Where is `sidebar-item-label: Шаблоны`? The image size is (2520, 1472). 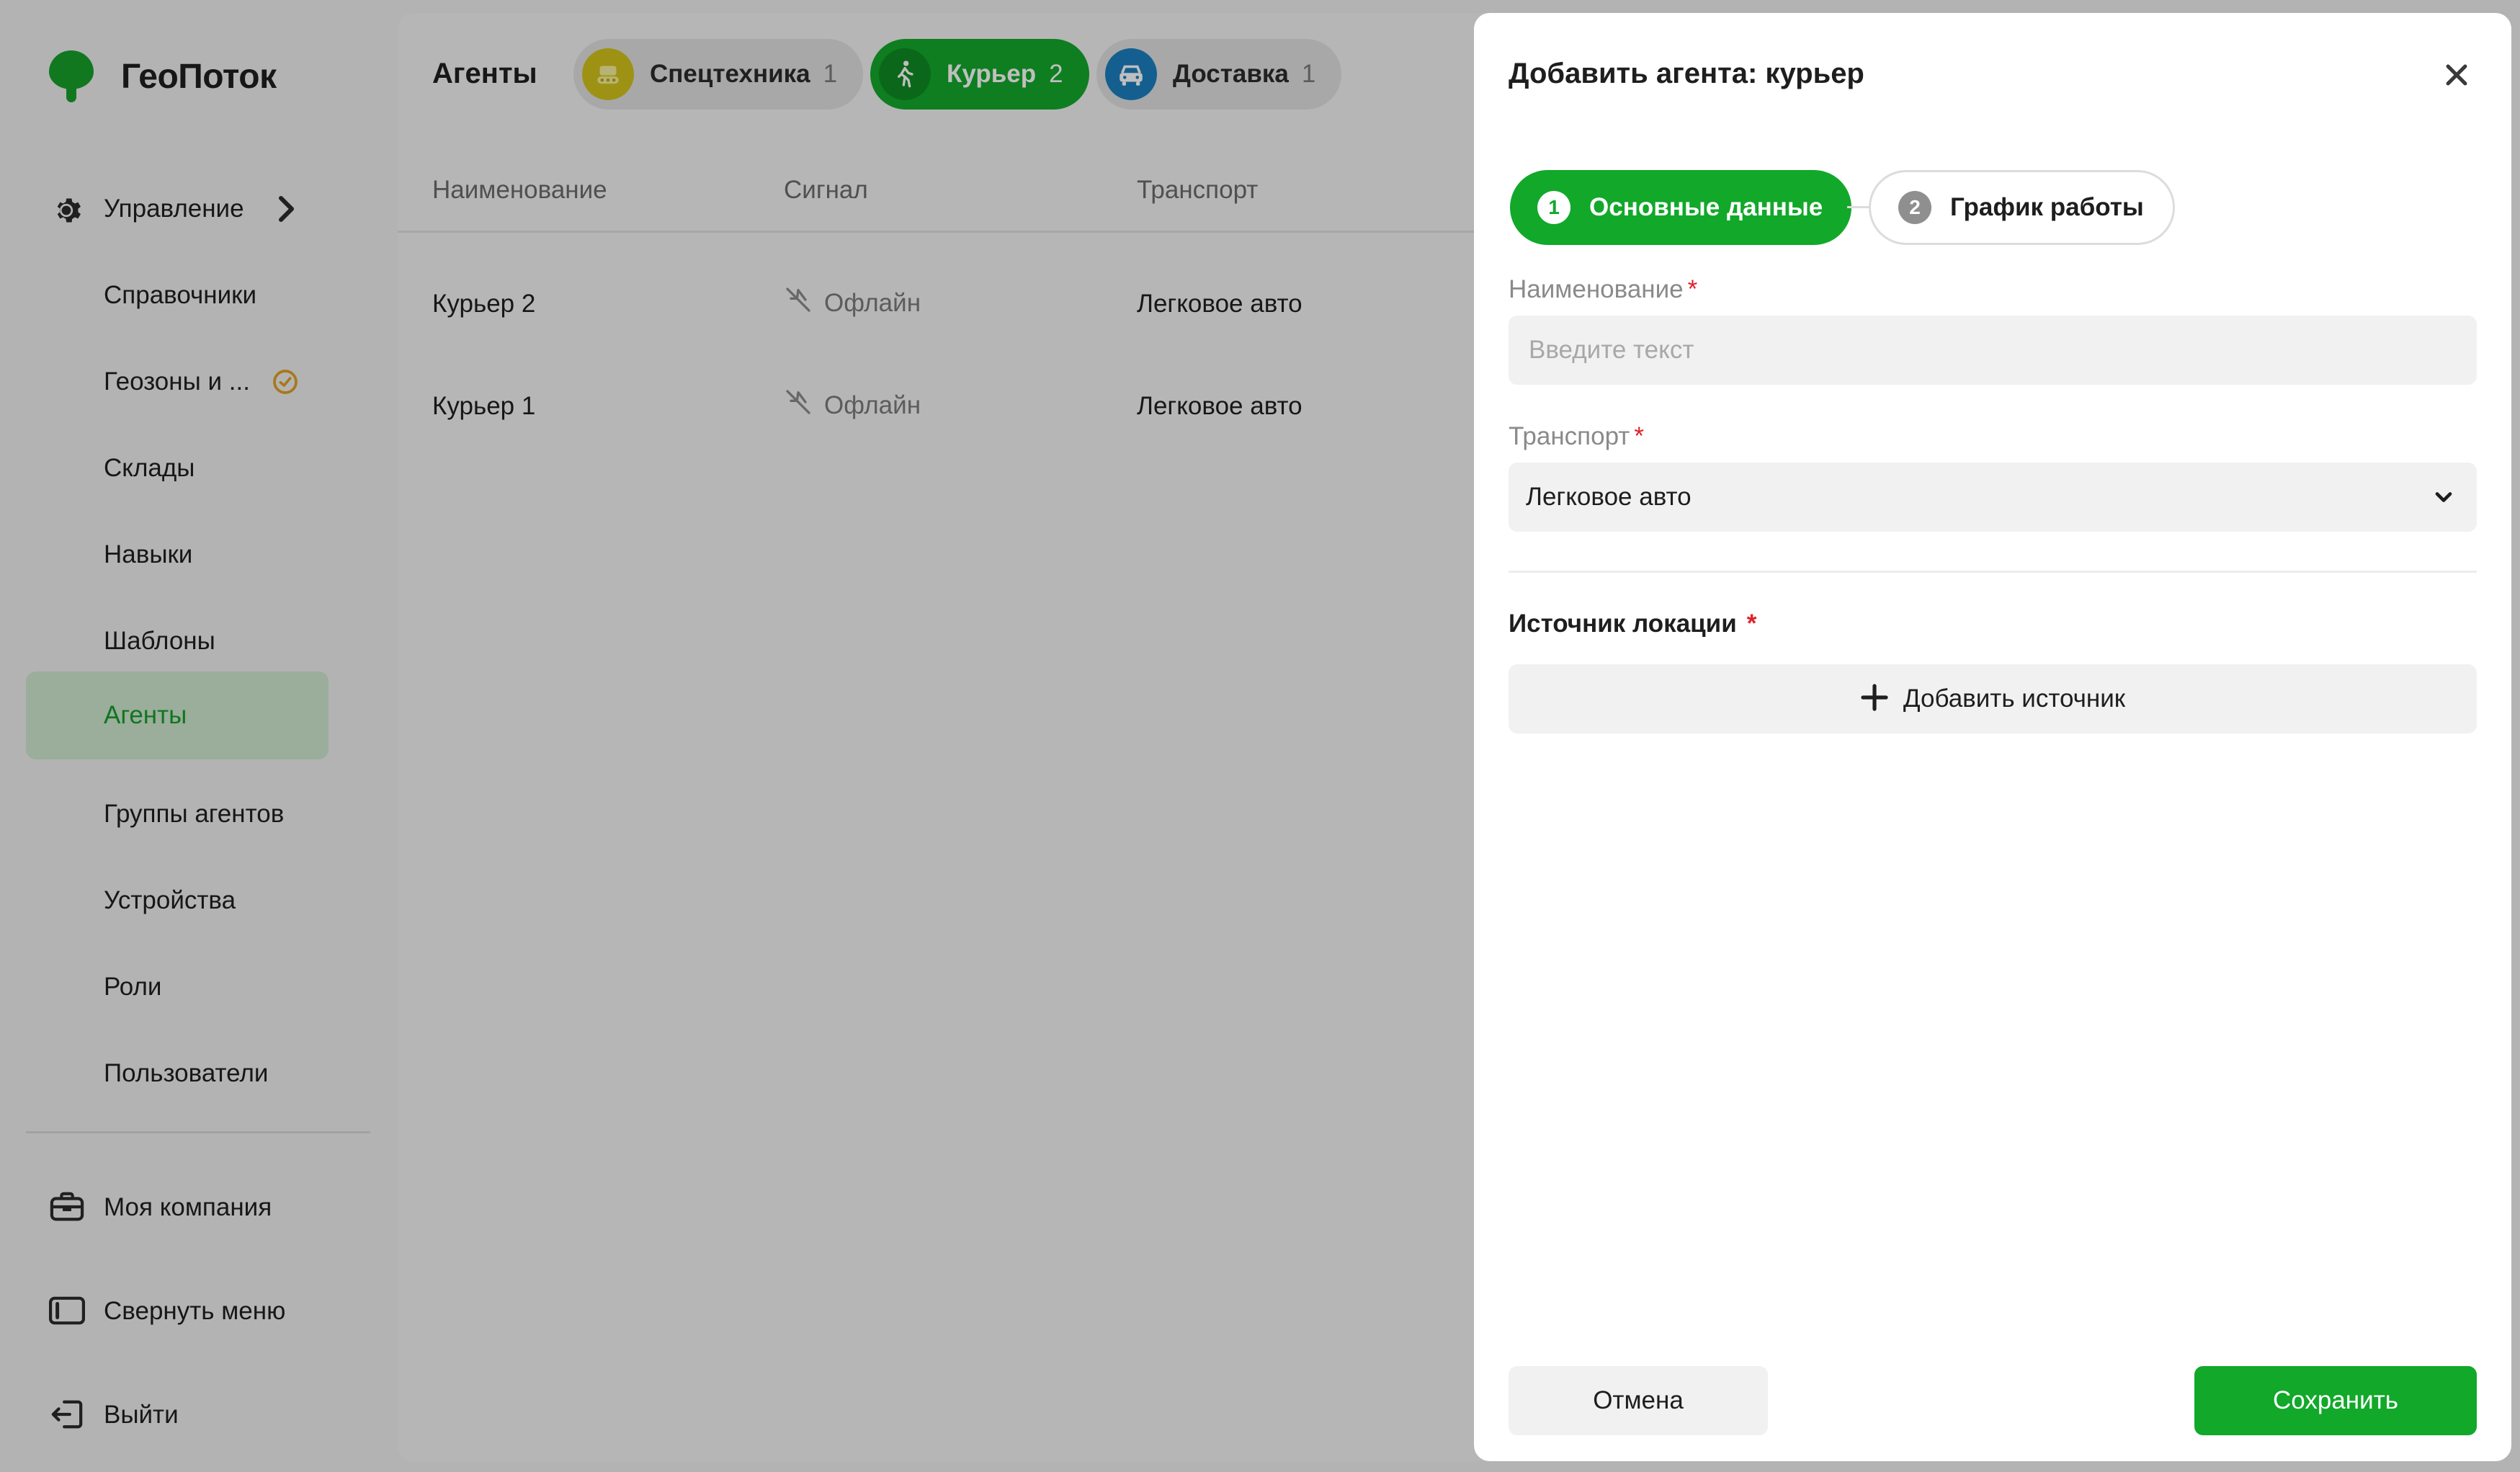 sidebar-item-label: Шаблоны is located at coordinates (159, 641).